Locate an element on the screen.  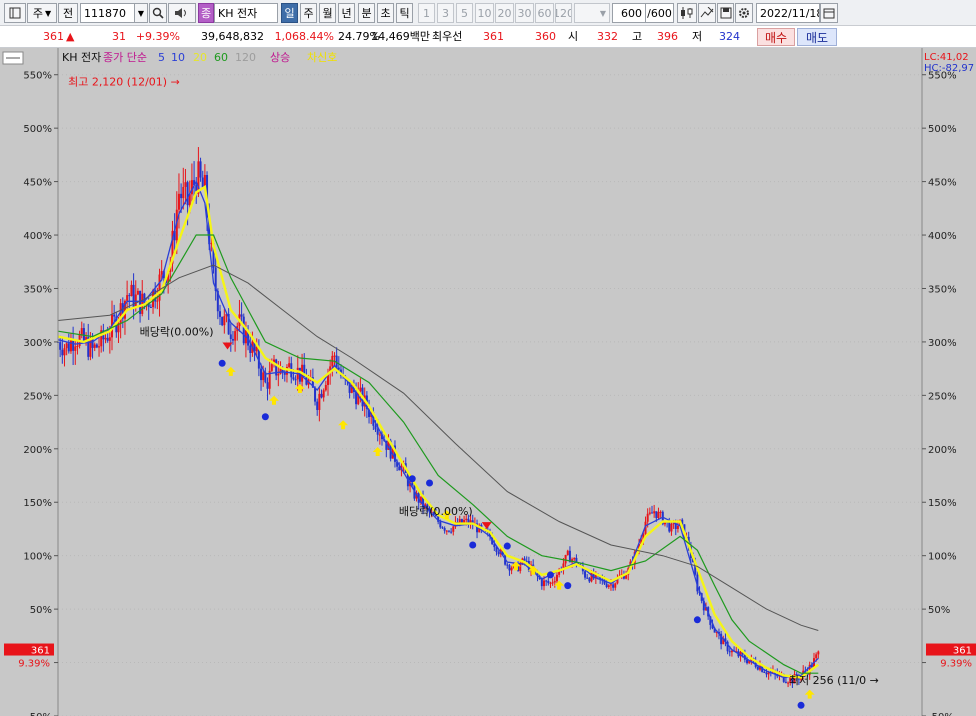
buy-button: 매수 is located at coordinates (776, 37).